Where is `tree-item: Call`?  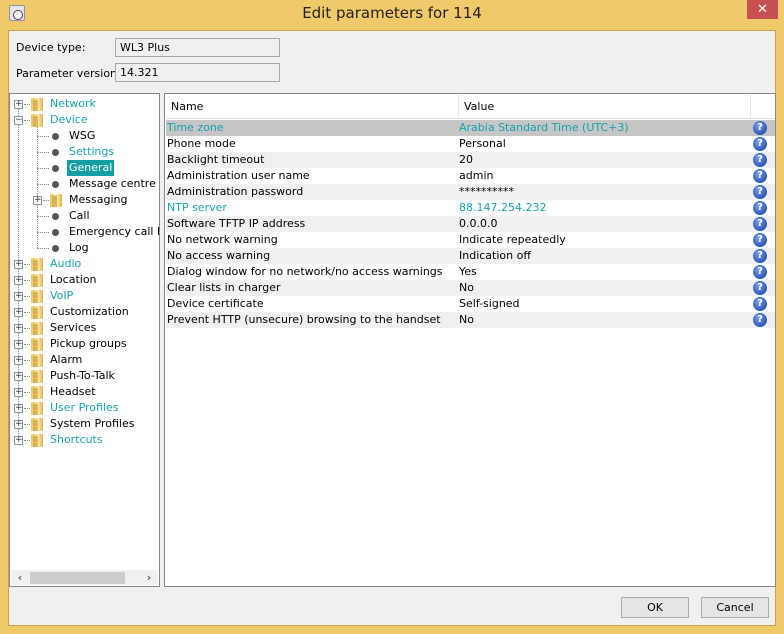
tree-item: Call is located at coordinates (84, 216).